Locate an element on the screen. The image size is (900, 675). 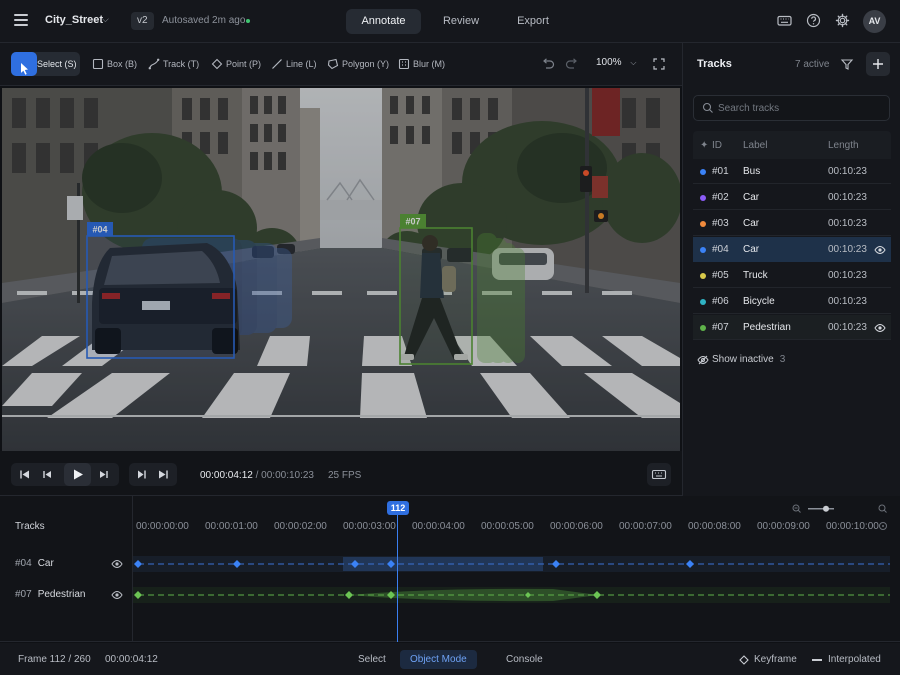
timeline-track-07: #07 Pedestrian is located at coordinates (50, 594).